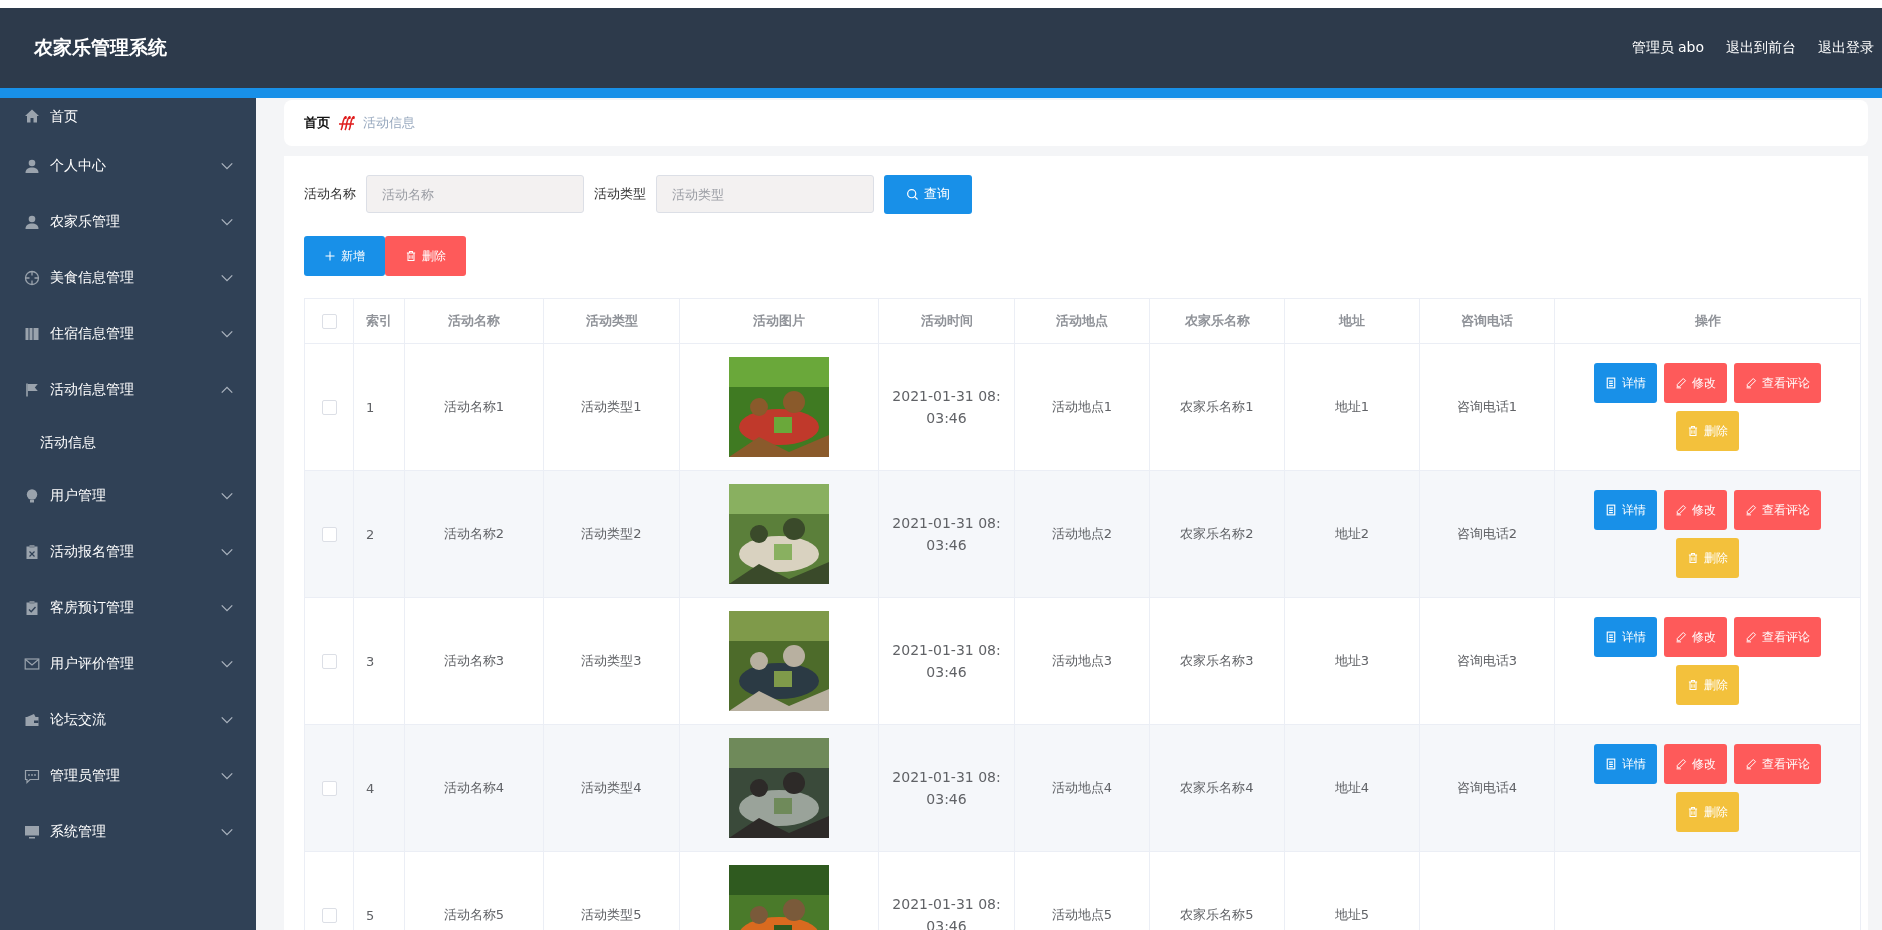  What do you see at coordinates (912, 194) in the screenshot?
I see `search-icon` at bounding box center [912, 194].